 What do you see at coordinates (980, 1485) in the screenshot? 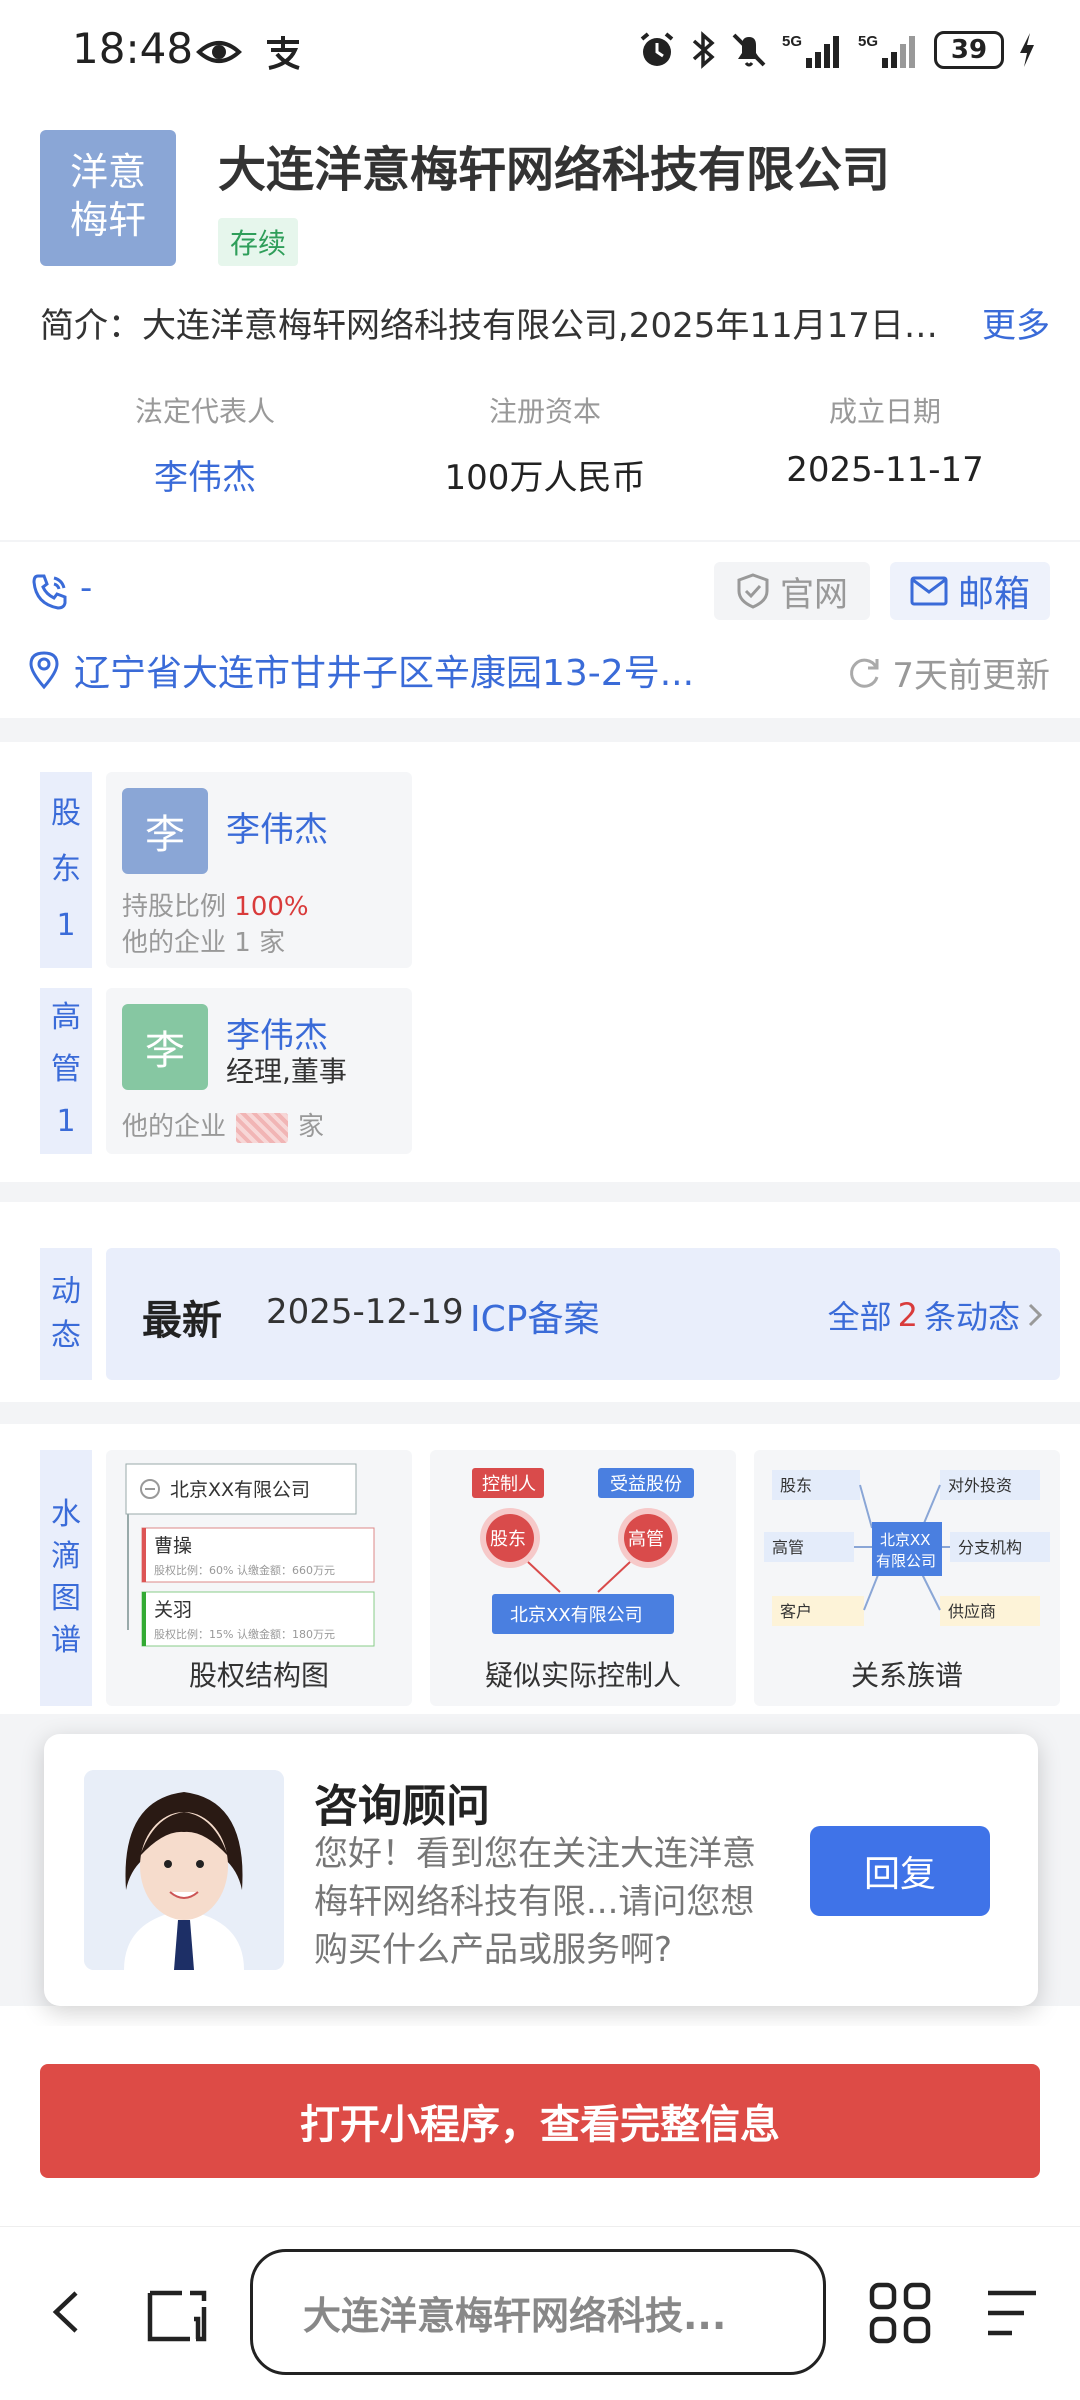
I see `relation-node-2: 对外投资` at bounding box center [980, 1485].